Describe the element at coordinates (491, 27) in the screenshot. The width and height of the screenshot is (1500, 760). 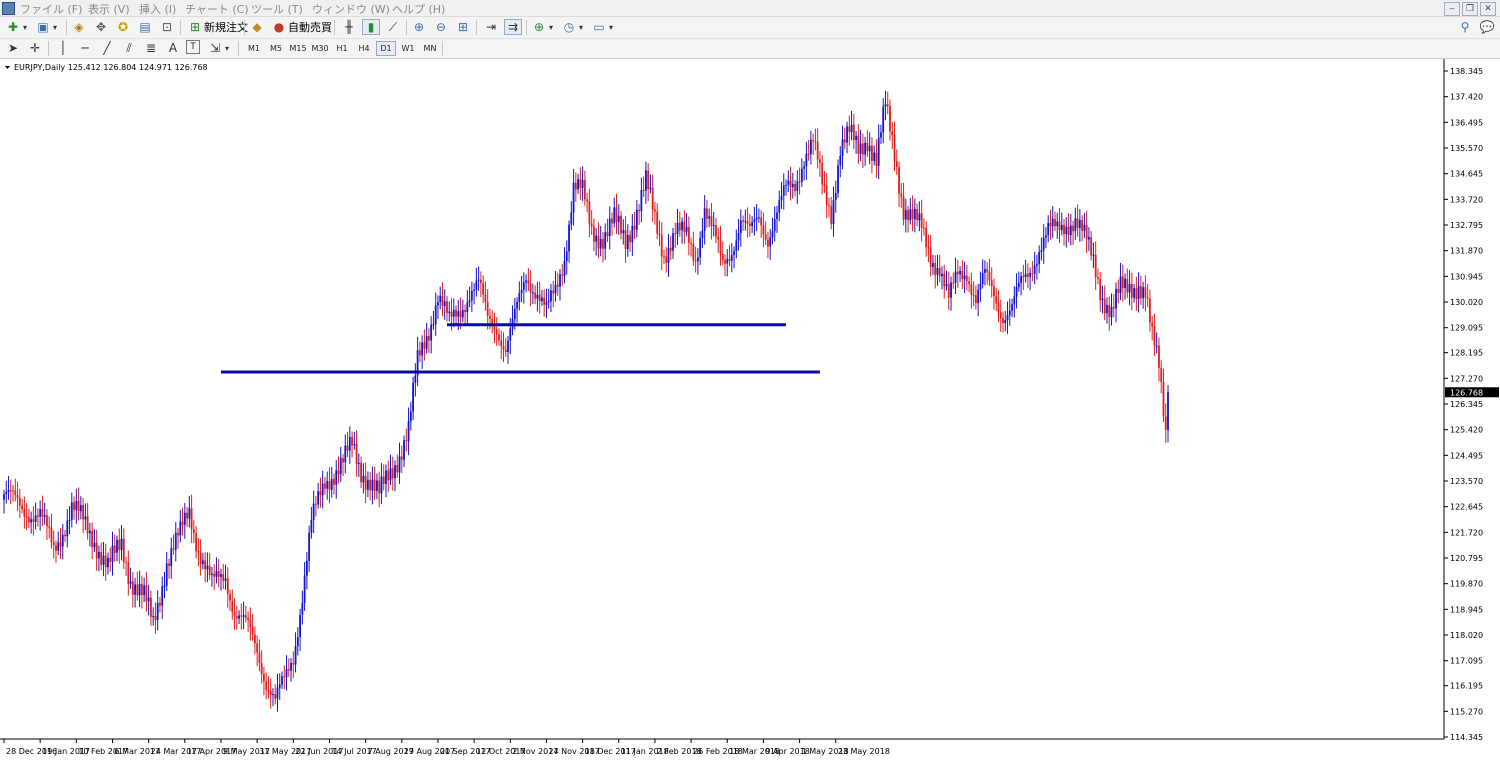
I see `chart-shift-icon: ⇥` at that location.